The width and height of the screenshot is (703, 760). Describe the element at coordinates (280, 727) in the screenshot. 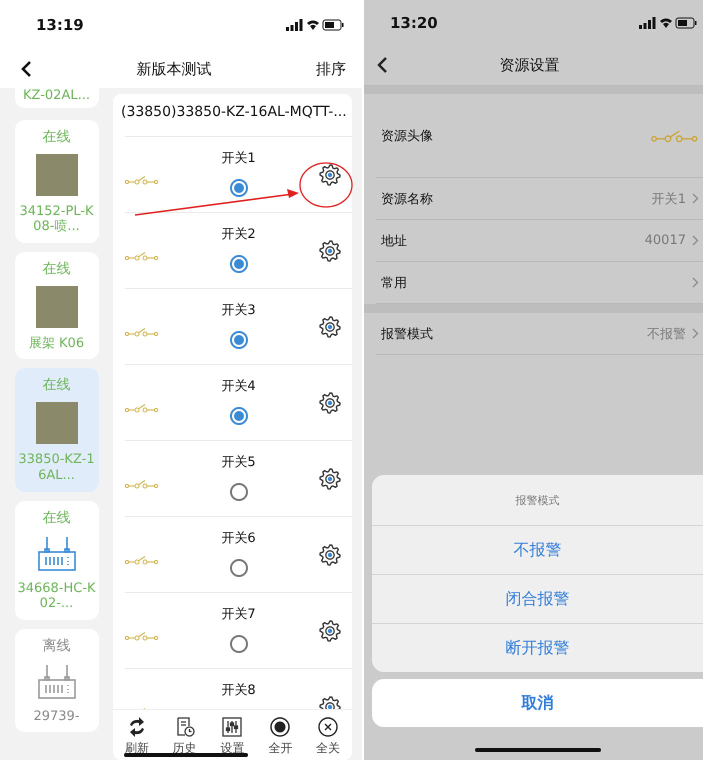

I see `record-icon` at that location.